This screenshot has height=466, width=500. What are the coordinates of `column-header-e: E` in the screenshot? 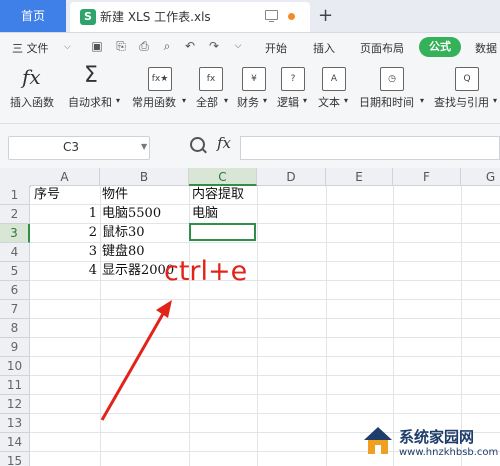 It's located at (359, 177).